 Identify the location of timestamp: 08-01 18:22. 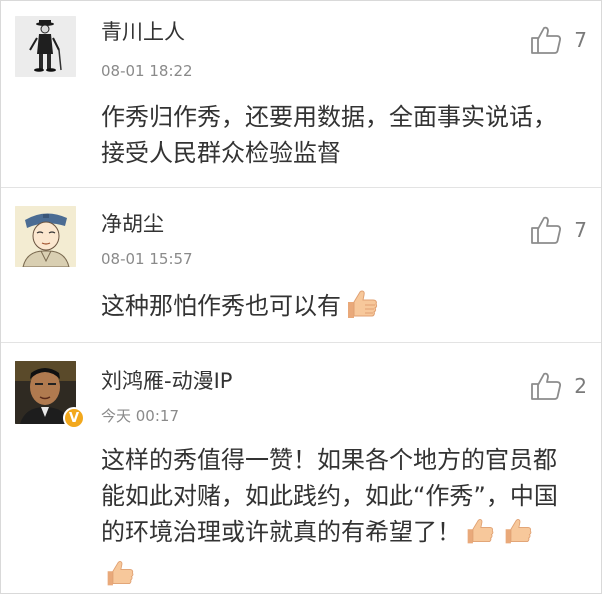
(147, 71).